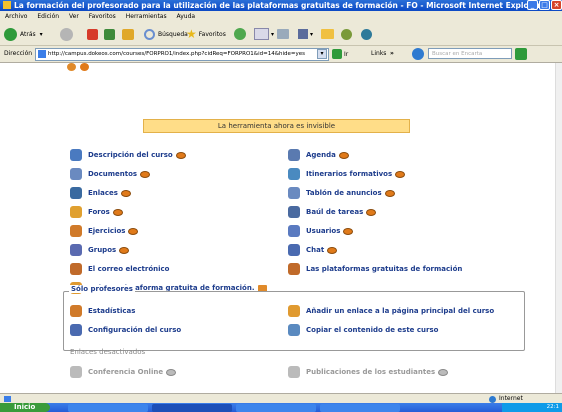 The height and width of the screenshot is (412, 562). What do you see at coordinates (556, 5) in the screenshot?
I see `close-button: ×` at bounding box center [556, 5].